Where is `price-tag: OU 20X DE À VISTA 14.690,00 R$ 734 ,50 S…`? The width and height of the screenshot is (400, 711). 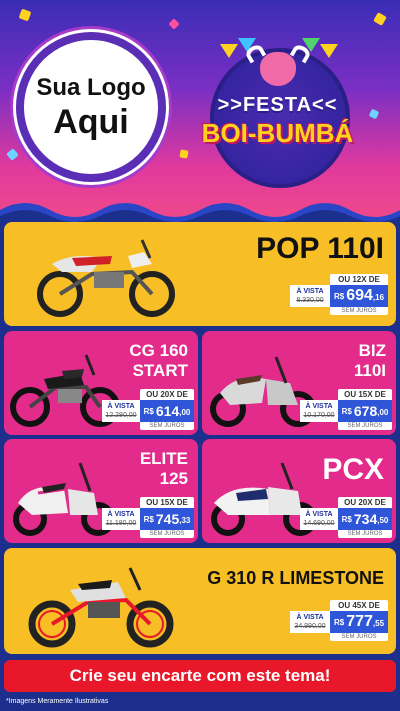 price-tag: OU 20X DE À VISTA 14.690,00 R$ 734 ,50 S… is located at coordinates (346, 517).